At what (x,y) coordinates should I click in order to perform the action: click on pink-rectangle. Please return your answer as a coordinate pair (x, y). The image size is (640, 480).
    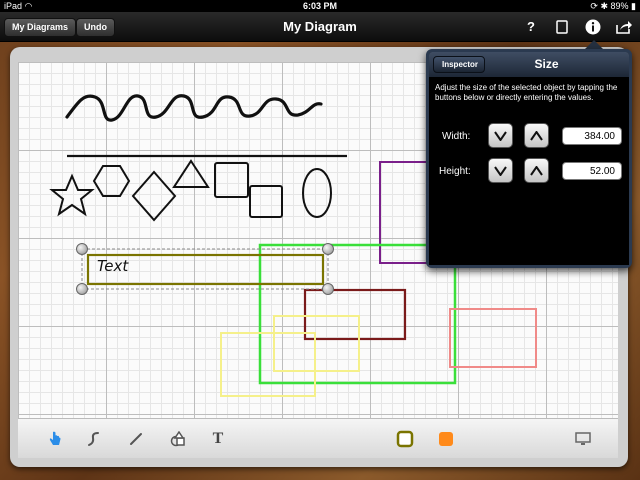
    Looking at the image, I should click on (493, 338).